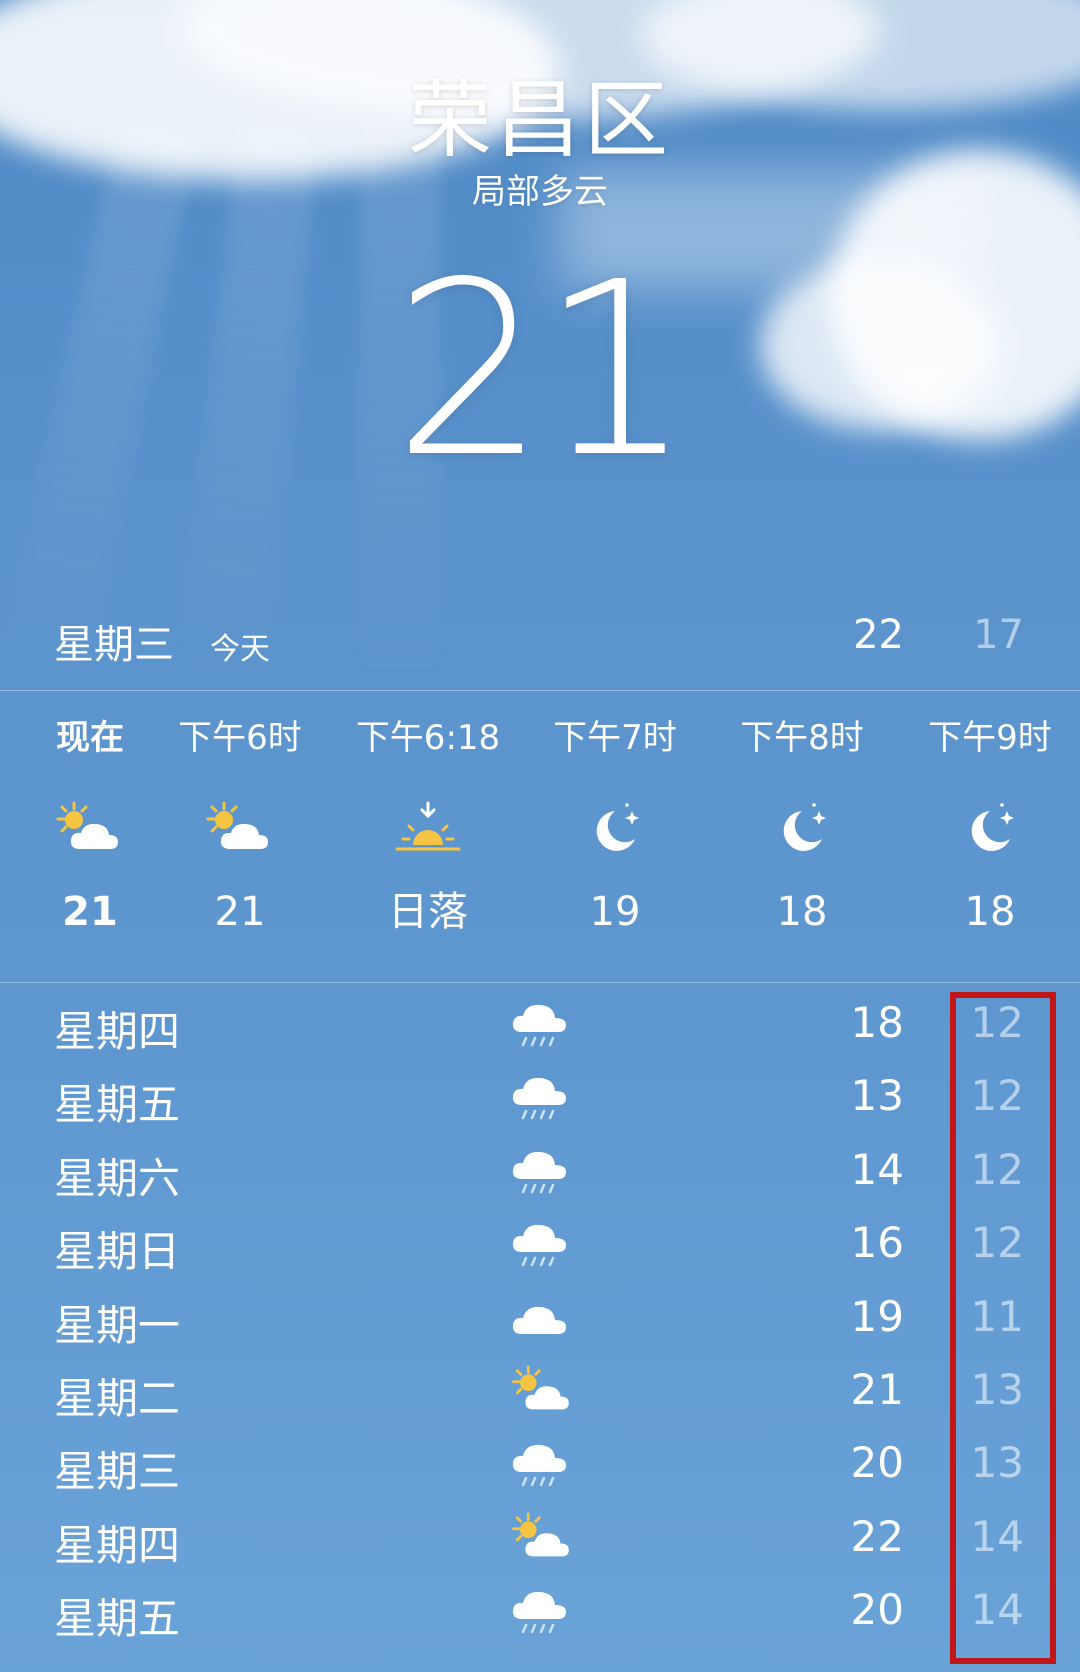 Image resolution: width=1080 pixels, height=1672 pixels. I want to click on forecast-high: 14, so click(877, 1169).